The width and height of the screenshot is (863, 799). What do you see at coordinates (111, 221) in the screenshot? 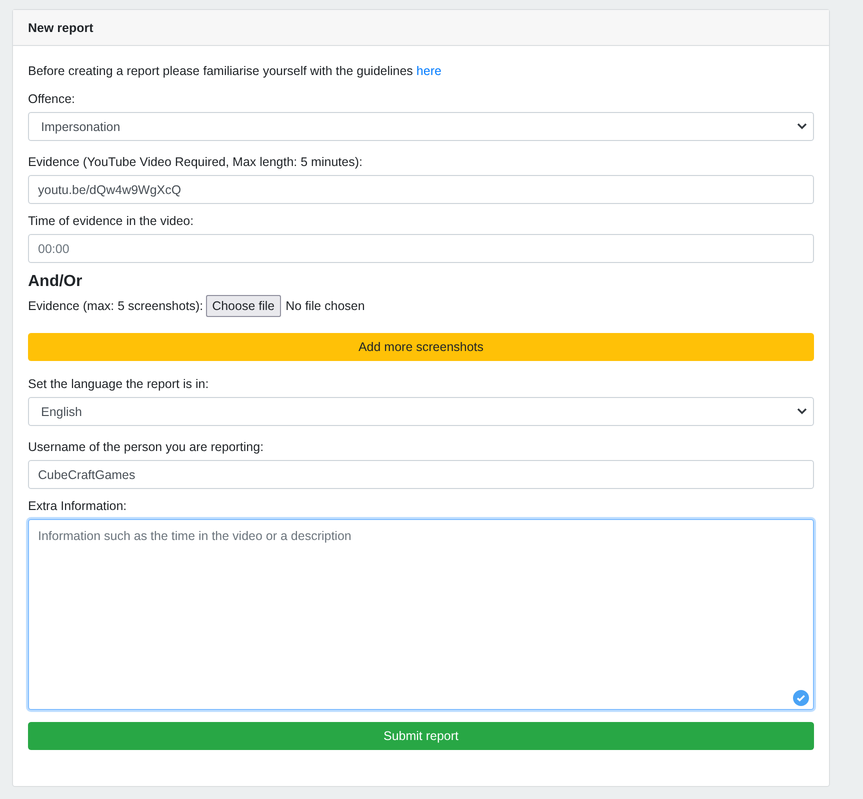
I see `field-label: Time of evidence in the video:` at bounding box center [111, 221].